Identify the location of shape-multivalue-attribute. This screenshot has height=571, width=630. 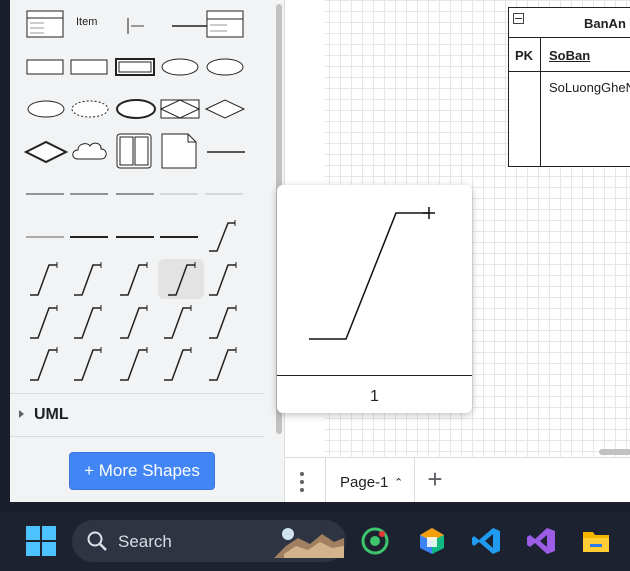
(137, 108).